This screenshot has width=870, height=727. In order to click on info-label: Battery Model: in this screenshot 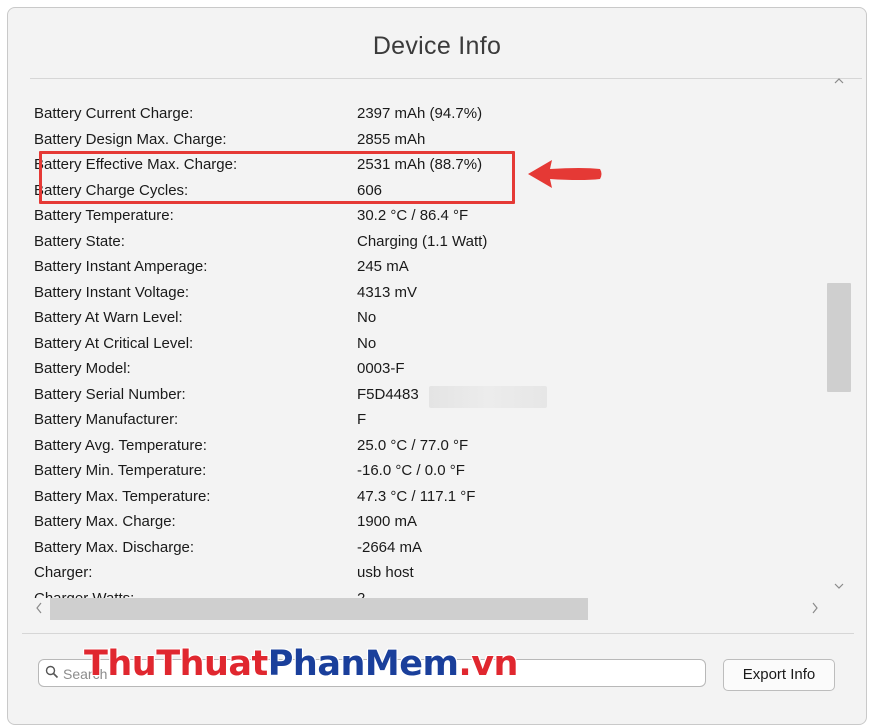, I will do `click(82, 368)`.